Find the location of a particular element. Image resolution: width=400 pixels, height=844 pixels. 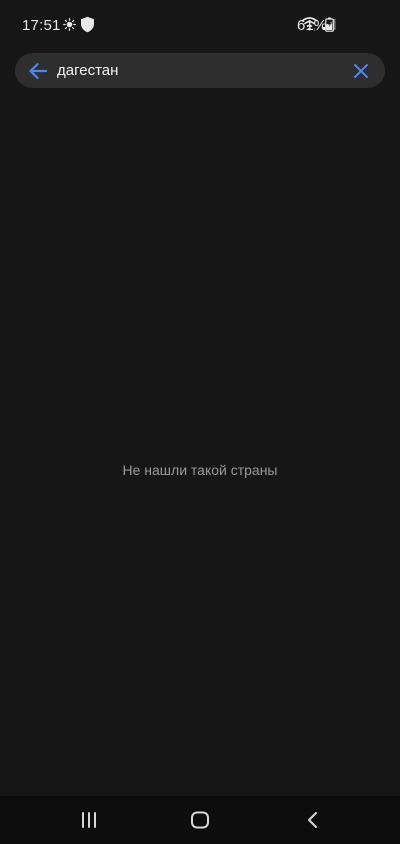

close-icon is located at coordinates (361, 71).